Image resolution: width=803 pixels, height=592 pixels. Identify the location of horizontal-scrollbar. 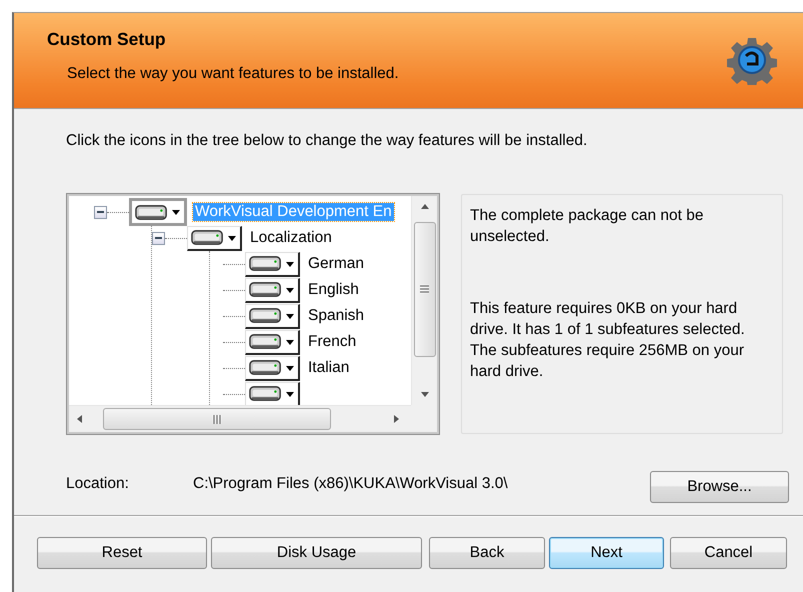
(240, 418).